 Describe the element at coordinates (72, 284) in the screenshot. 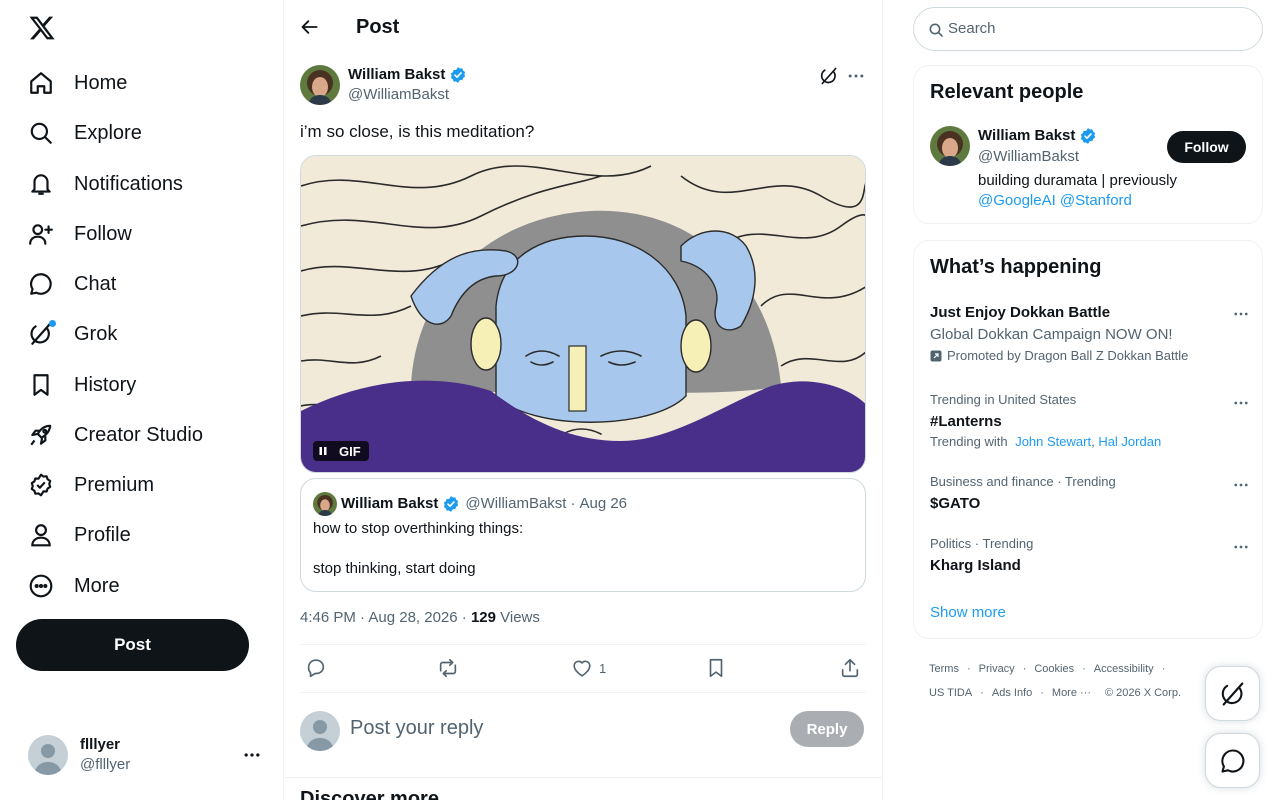

I see `nav-chat: Chat` at that location.